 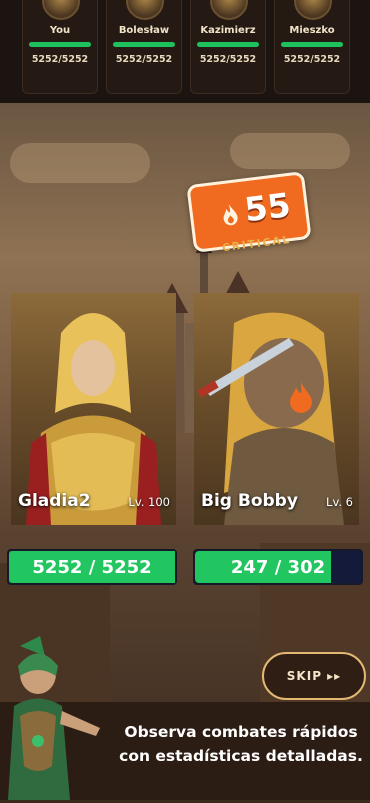 What do you see at coordinates (312, 30) in the screenshot?
I see `team-member-name: Mieszko` at bounding box center [312, 30].